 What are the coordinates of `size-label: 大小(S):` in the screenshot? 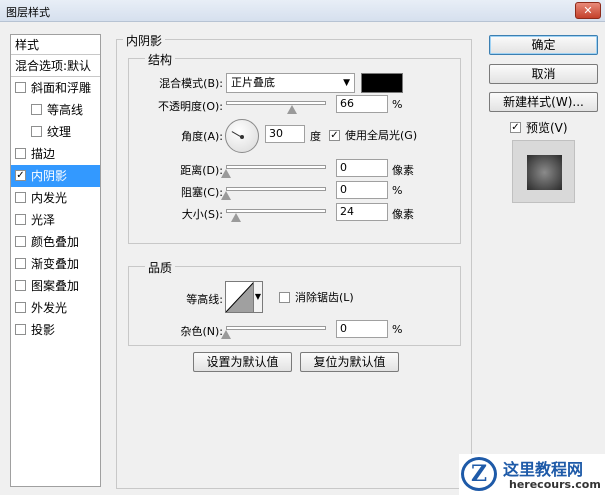 It's located at (202, 214).